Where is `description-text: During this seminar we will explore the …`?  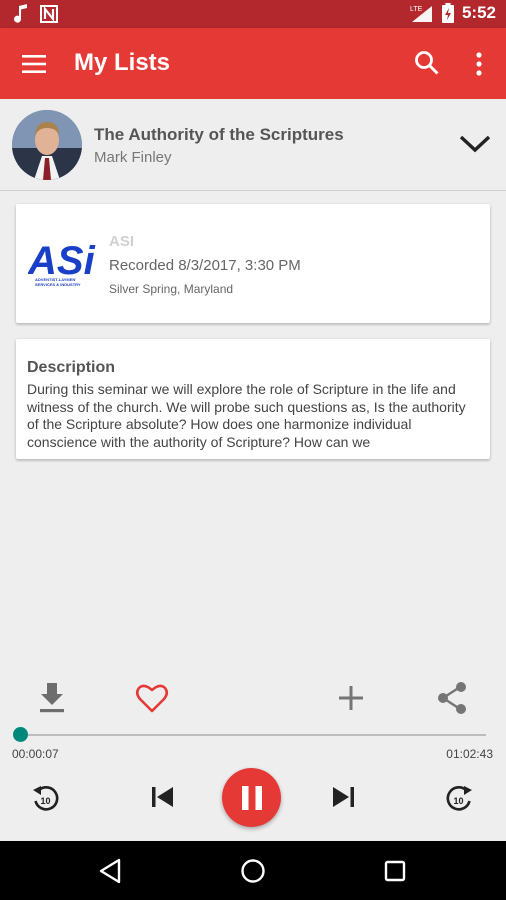
description-text: During this seminar we will explore the … is located at coordinates (246, 415).